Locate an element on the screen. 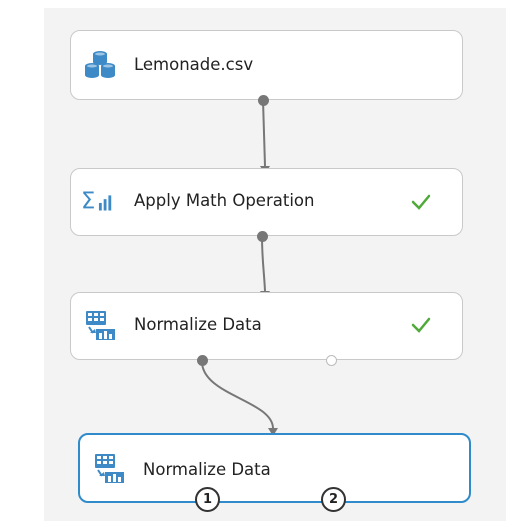 This screenshot has width=520, height=521. module-normalize-data-selected: Normalize Data 1 2 is located at coordinates (274, 472).